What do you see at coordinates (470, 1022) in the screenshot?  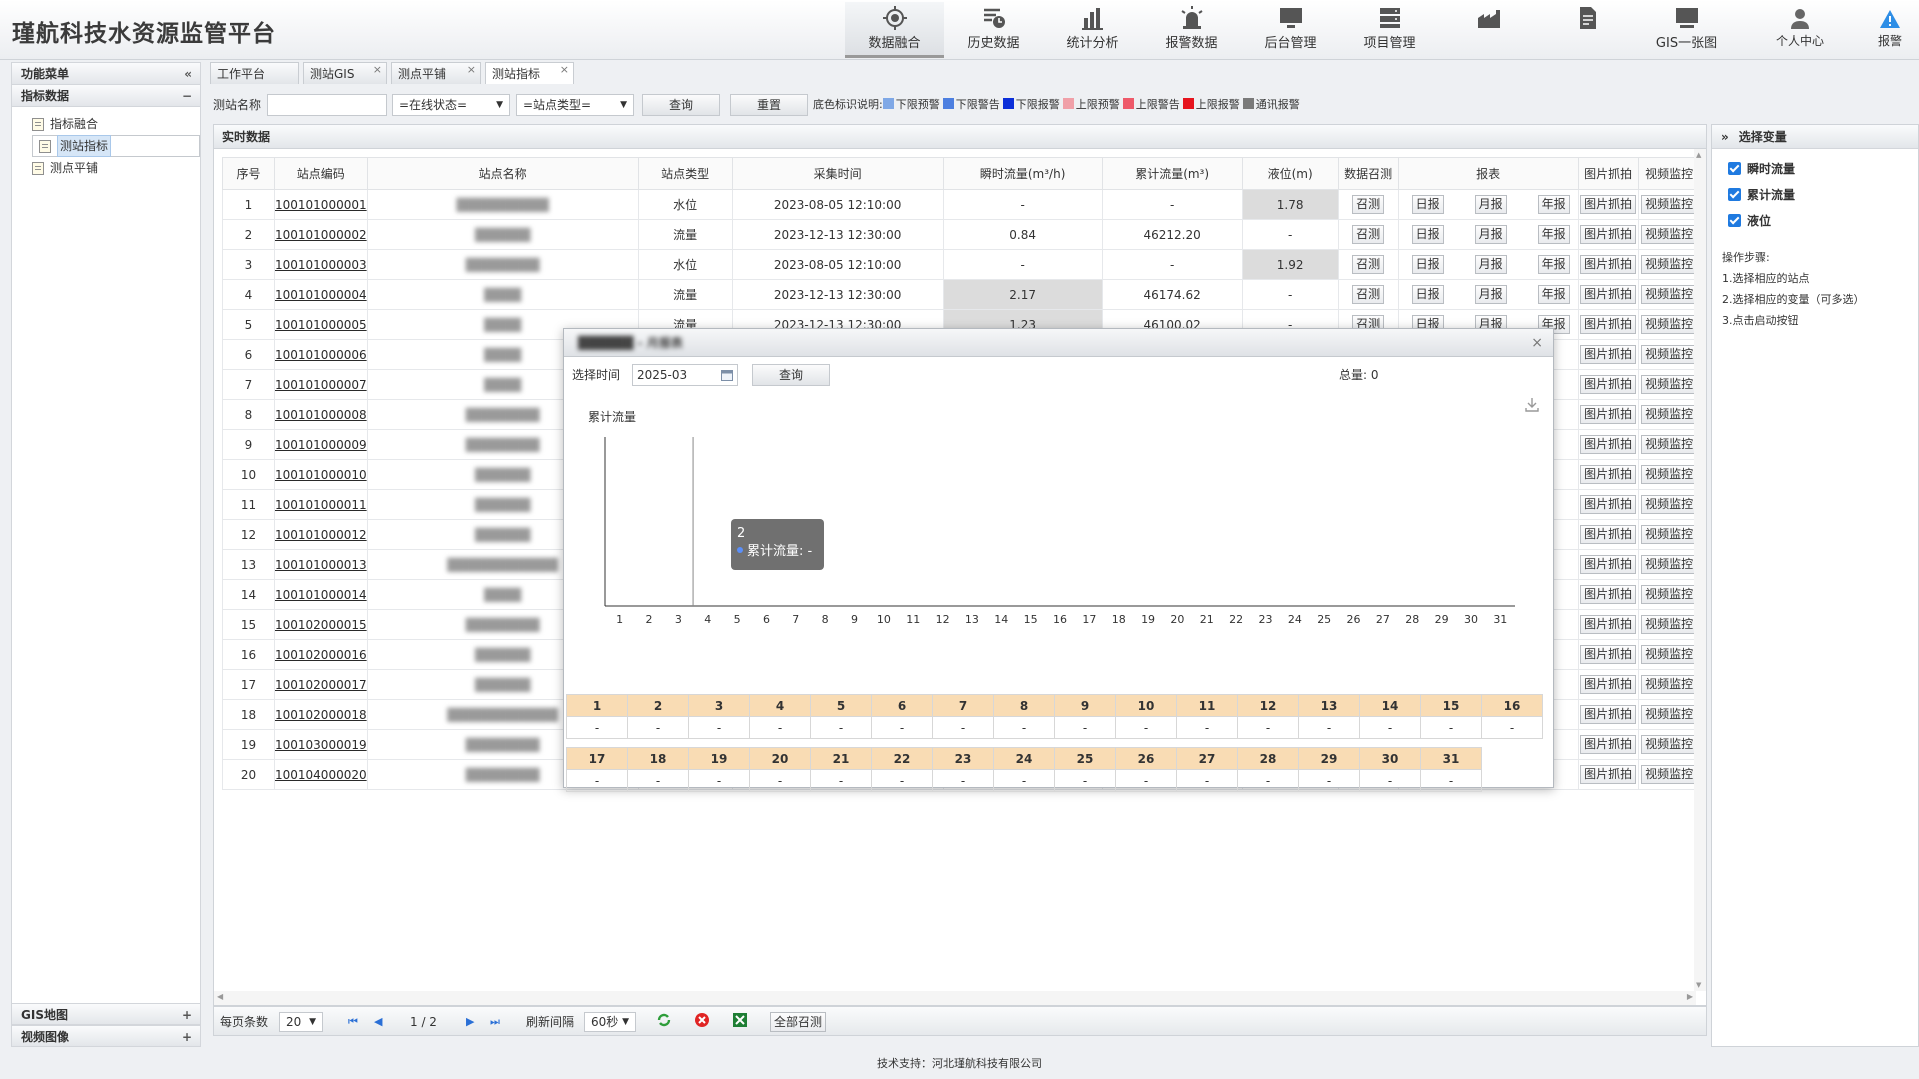 I see `next-page-button: ▶` at bounding box center [470, 1022].